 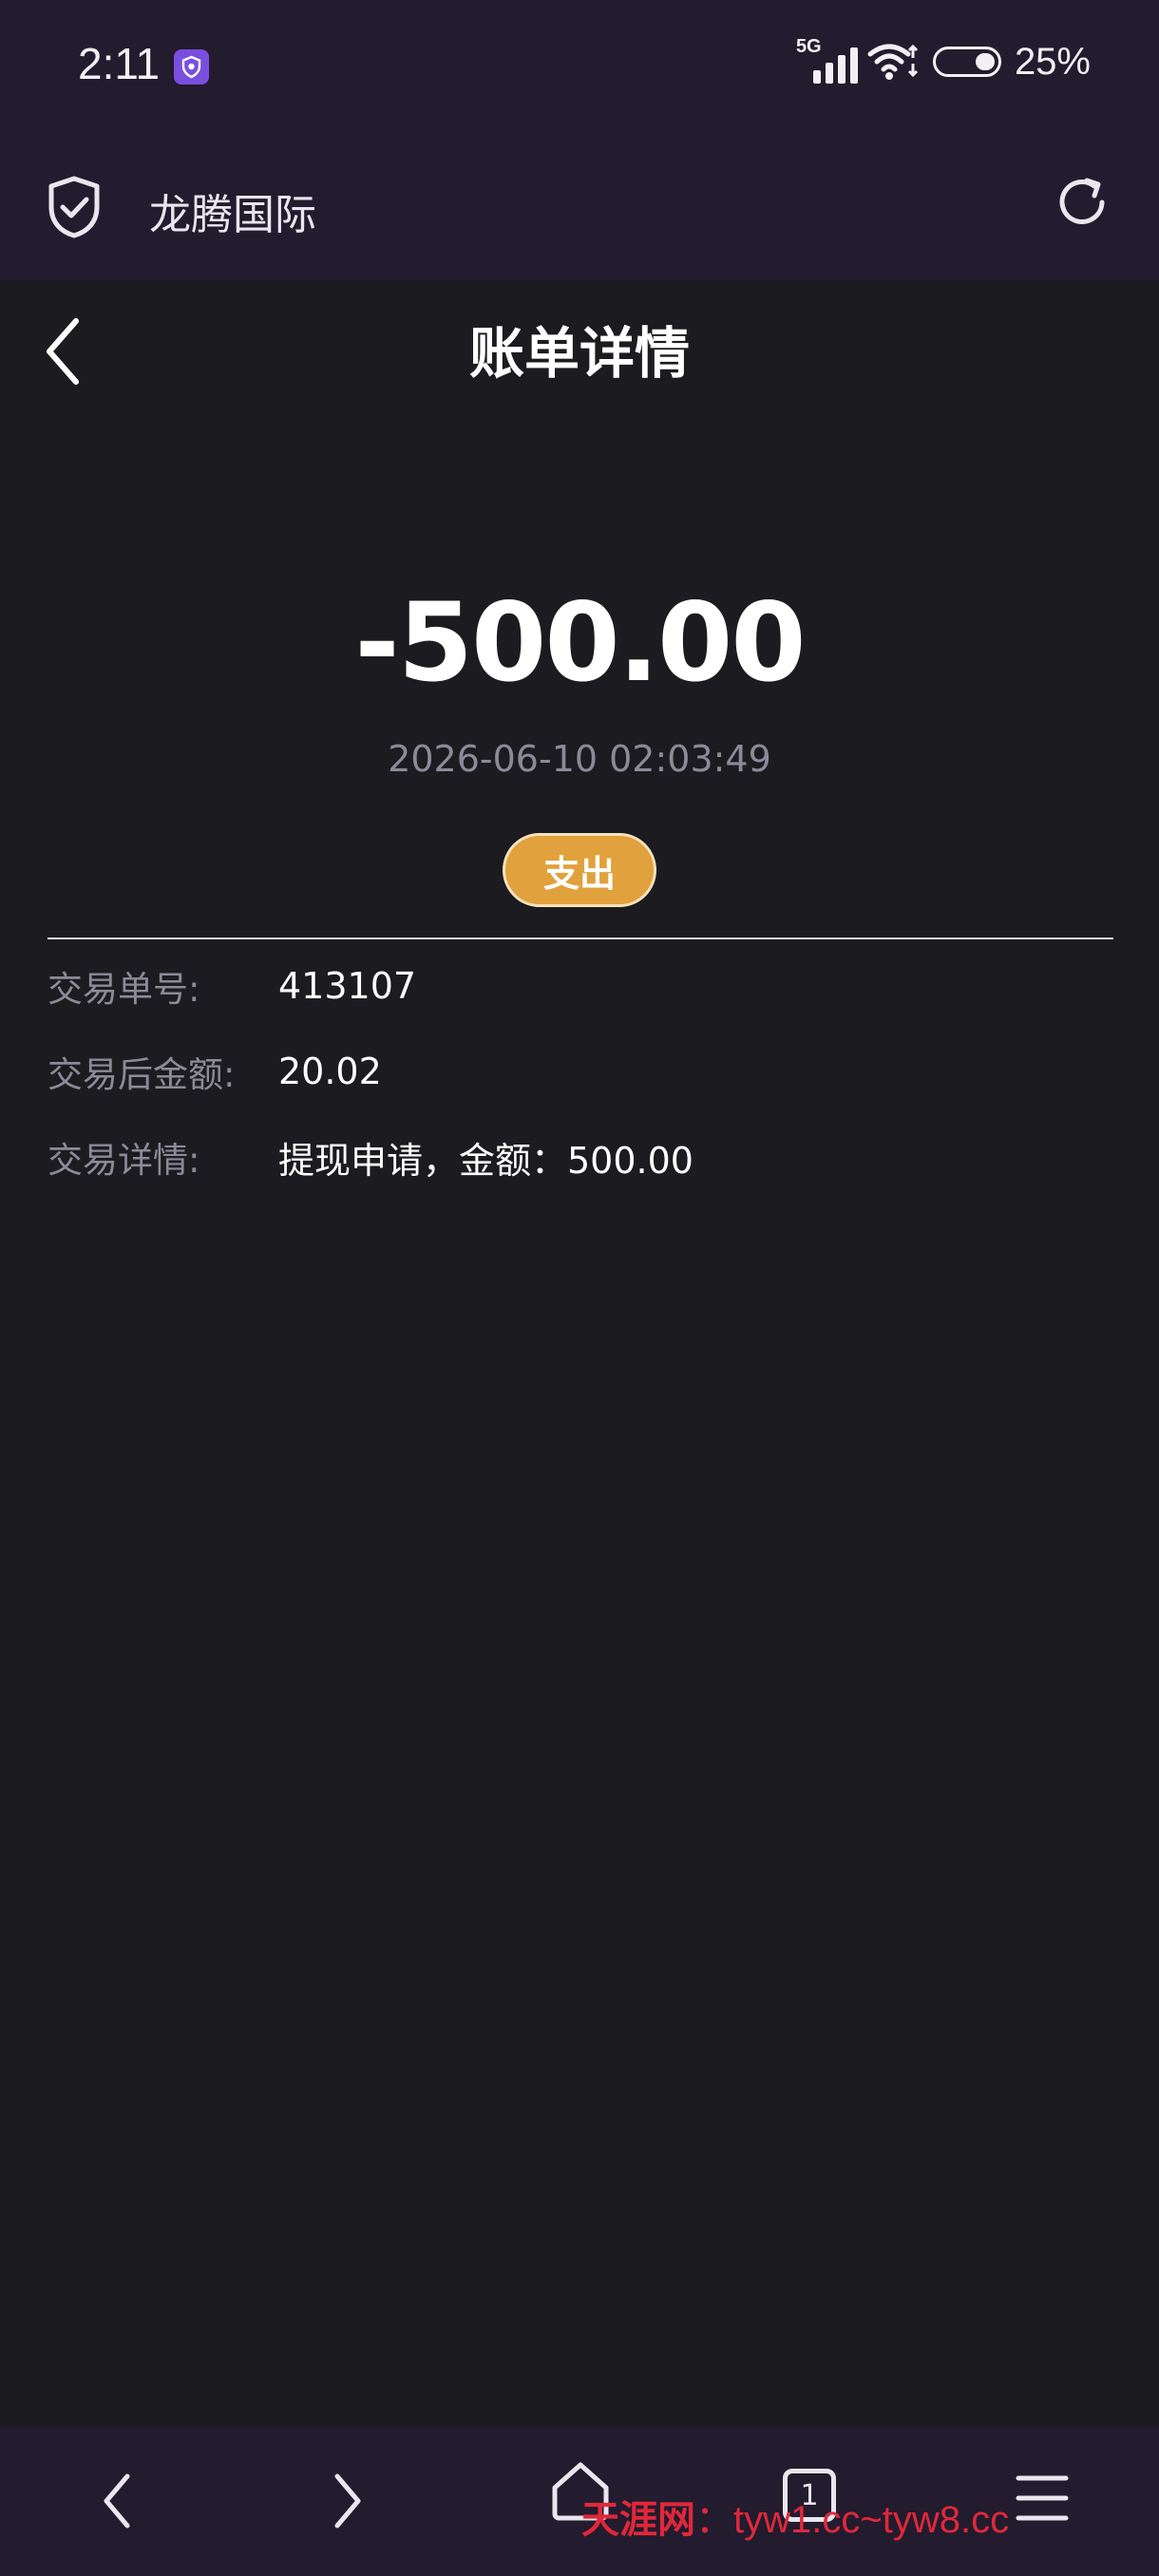 What do you see at coordinates (1052, 61) in the screenshot?
I see `battery-percent: 25%` at bounding box center [1052, 61].